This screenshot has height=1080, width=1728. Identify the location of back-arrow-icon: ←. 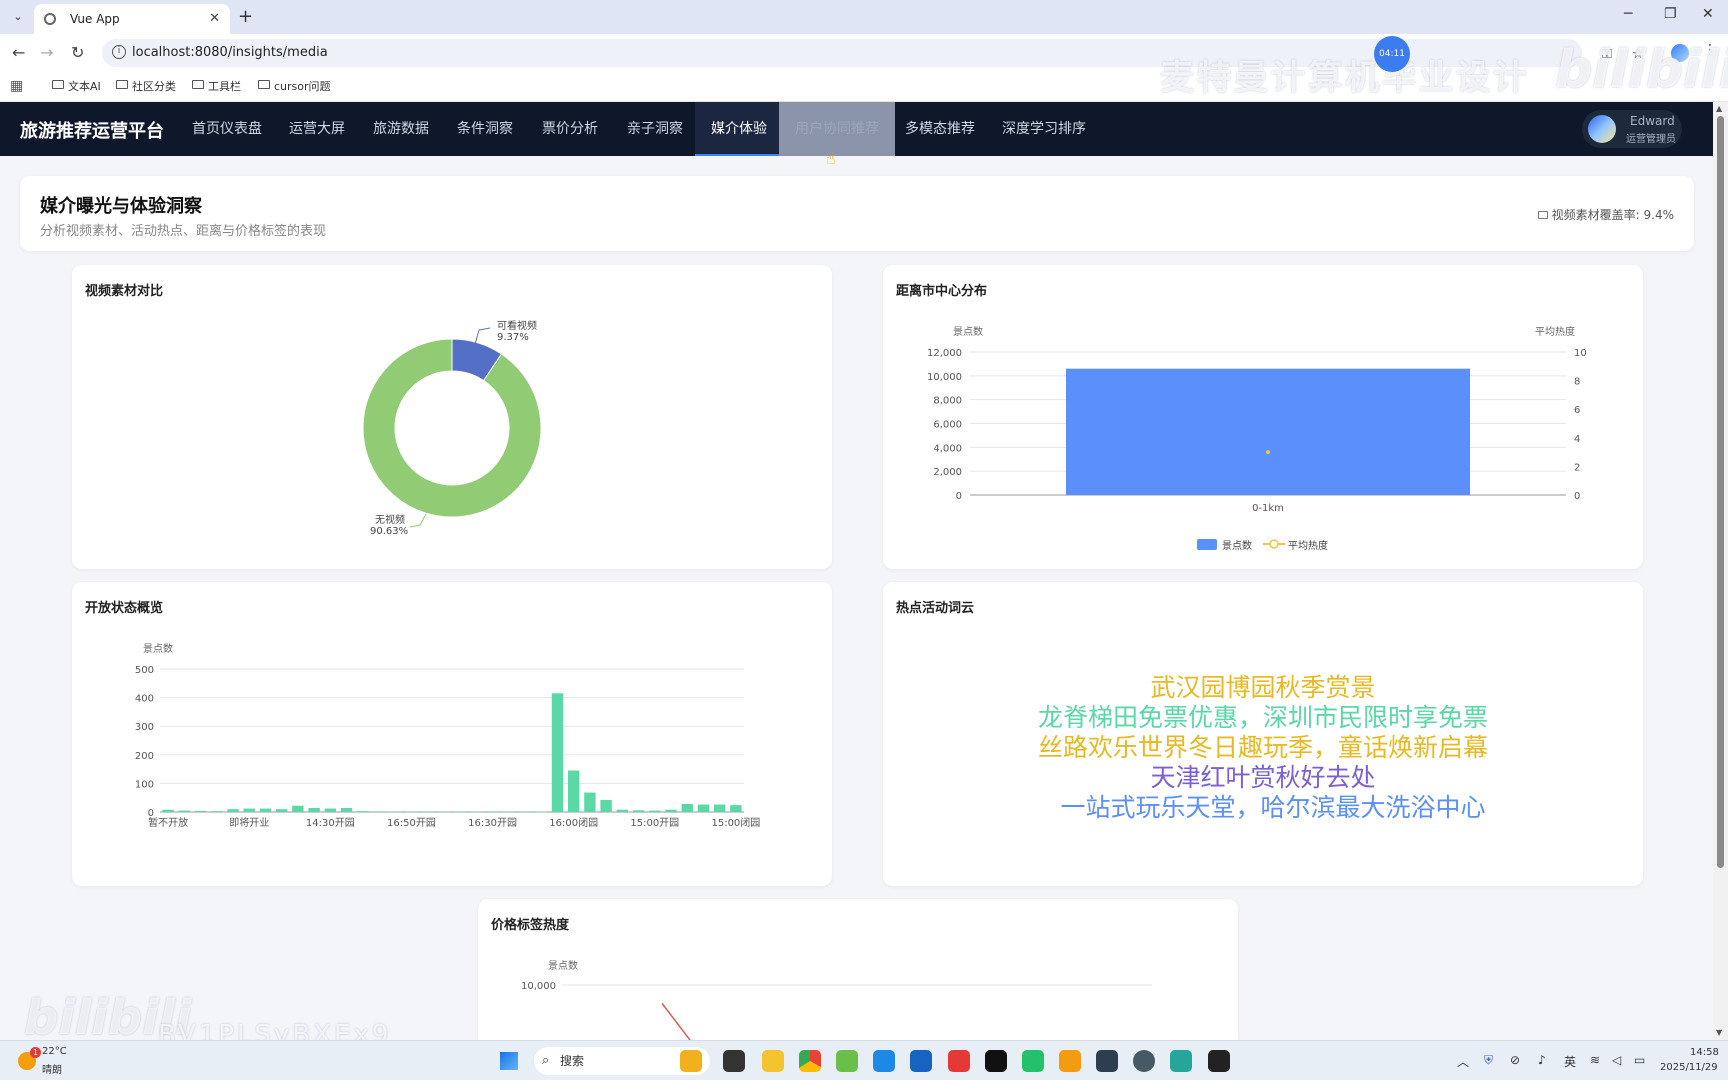
(18, 52).